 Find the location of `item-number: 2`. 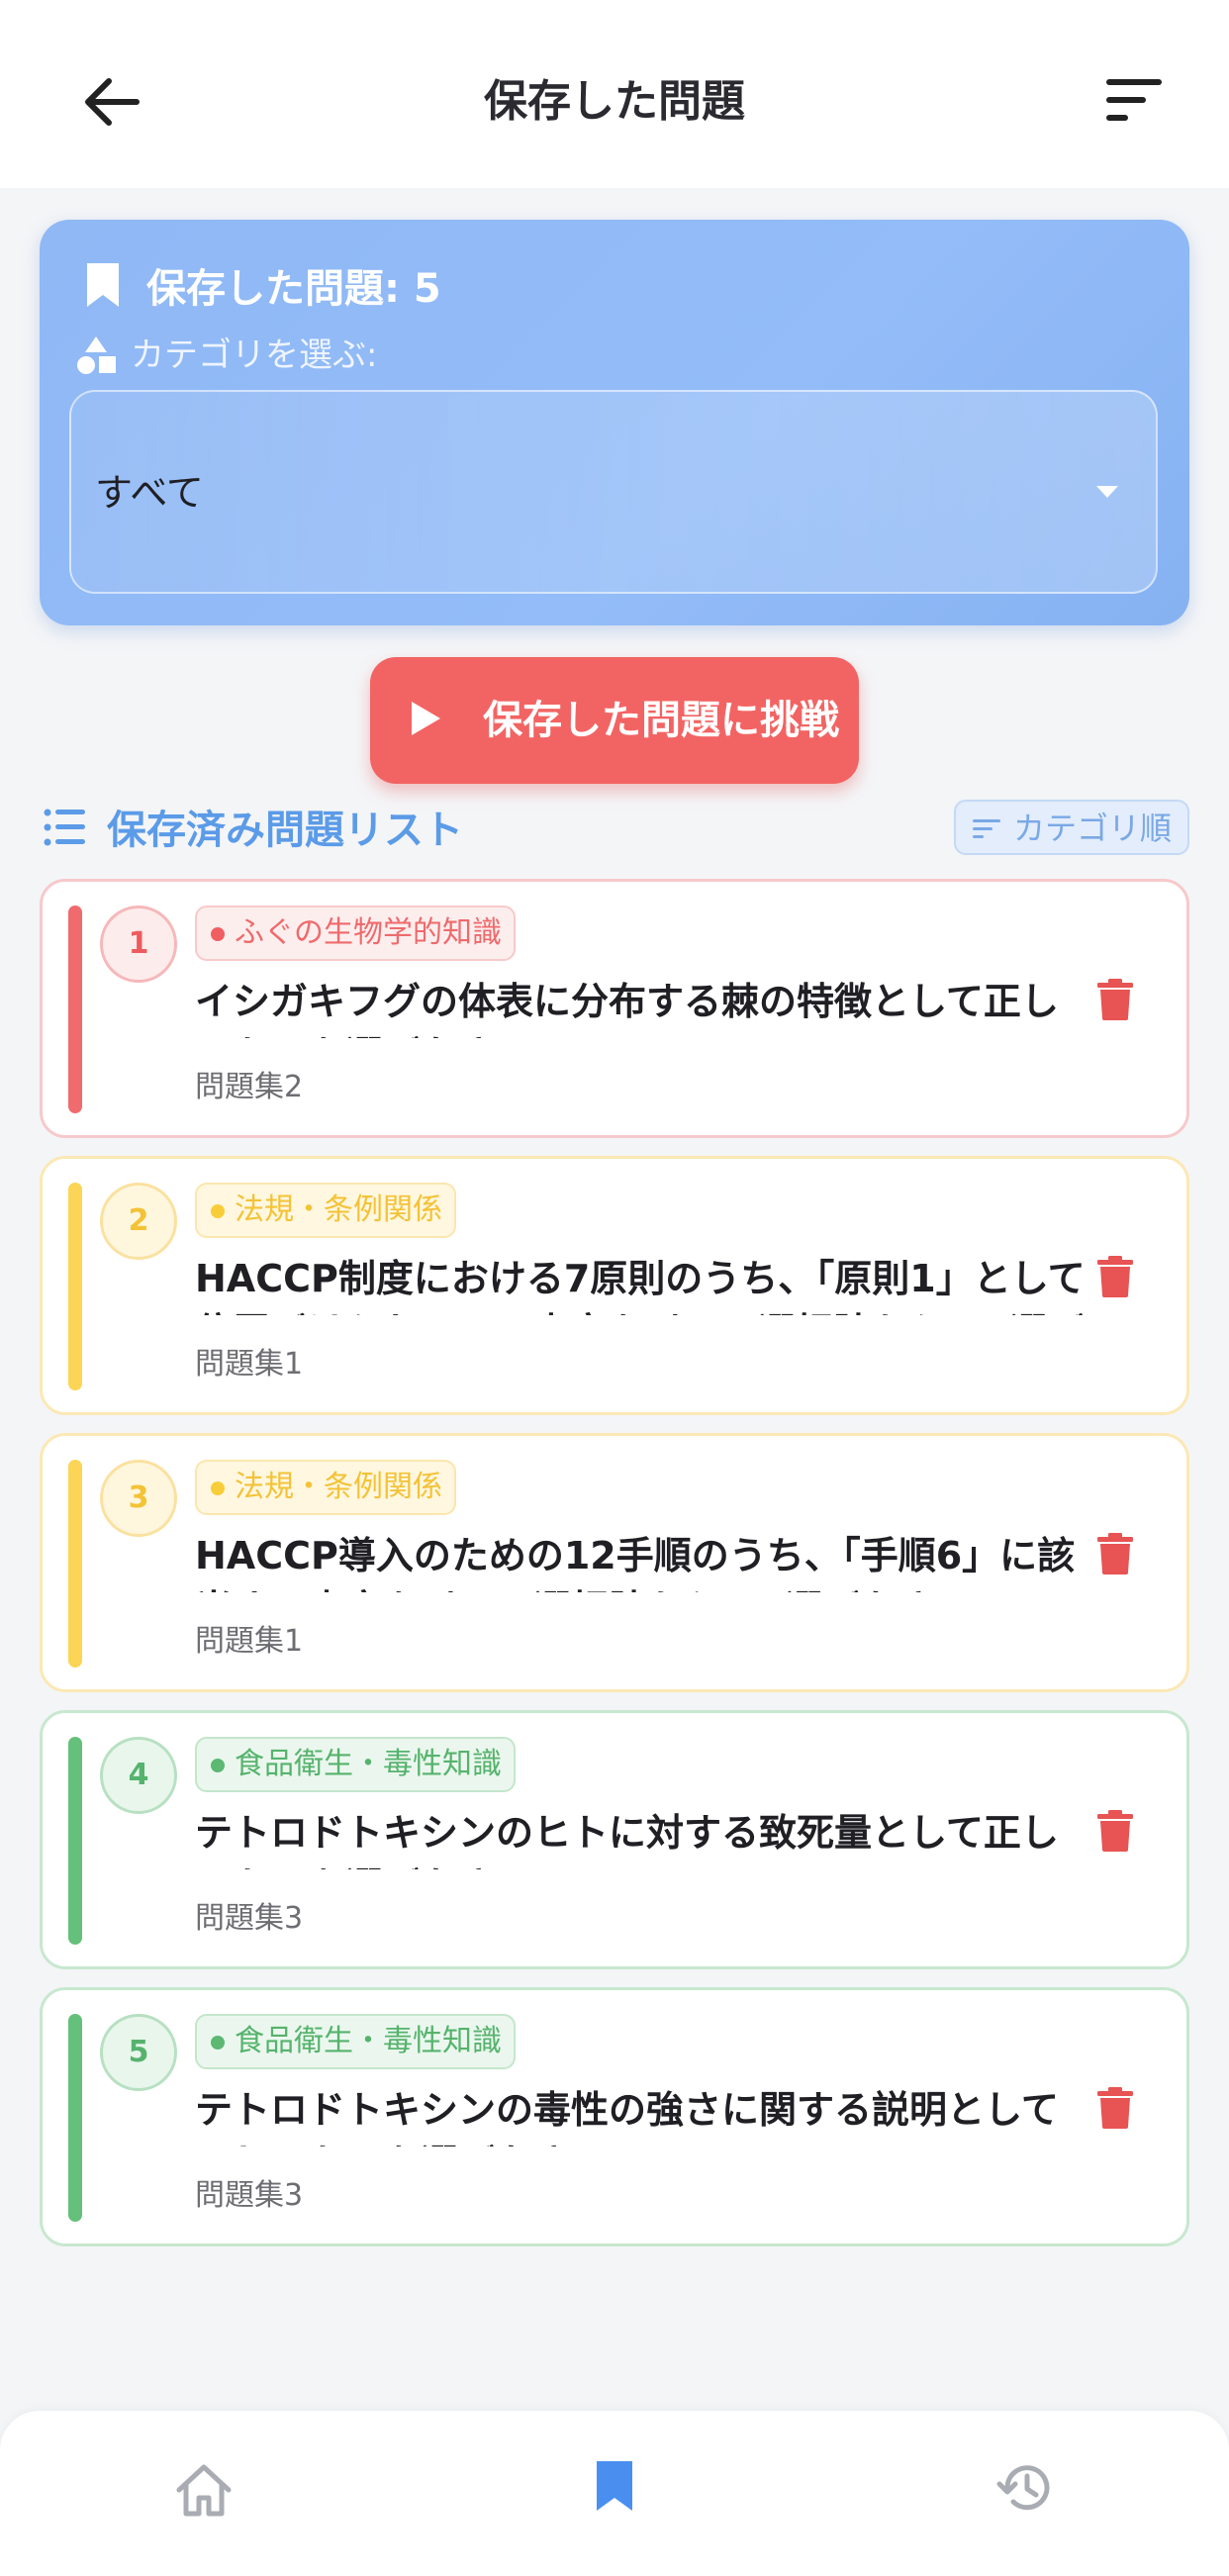

item-number: 2 is located at coordinates (138, 1221).